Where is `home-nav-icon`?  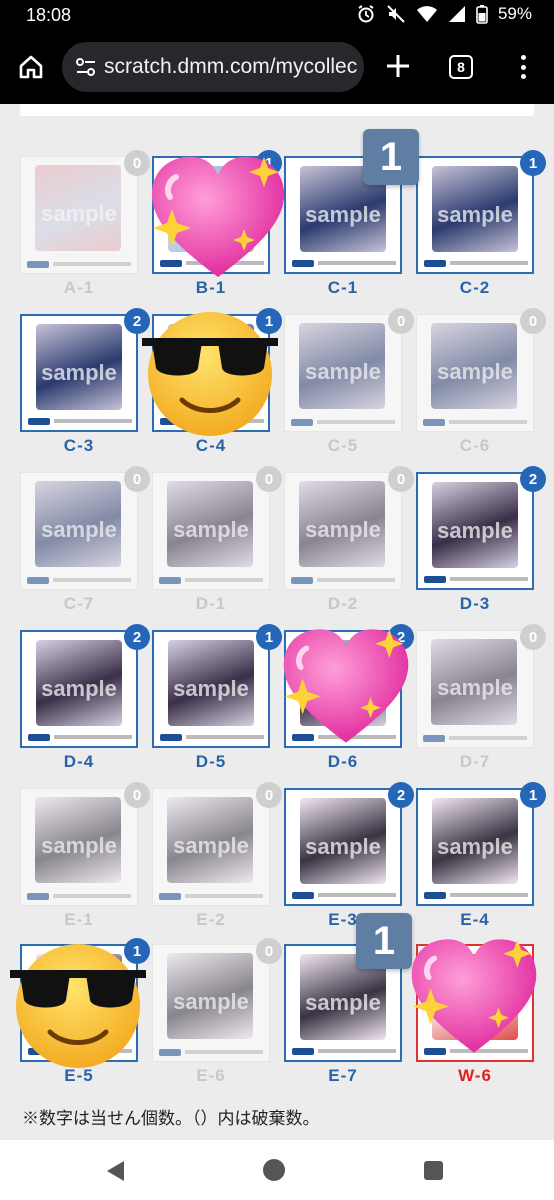 home-nav-icon is located at coordinates (274, 1170).